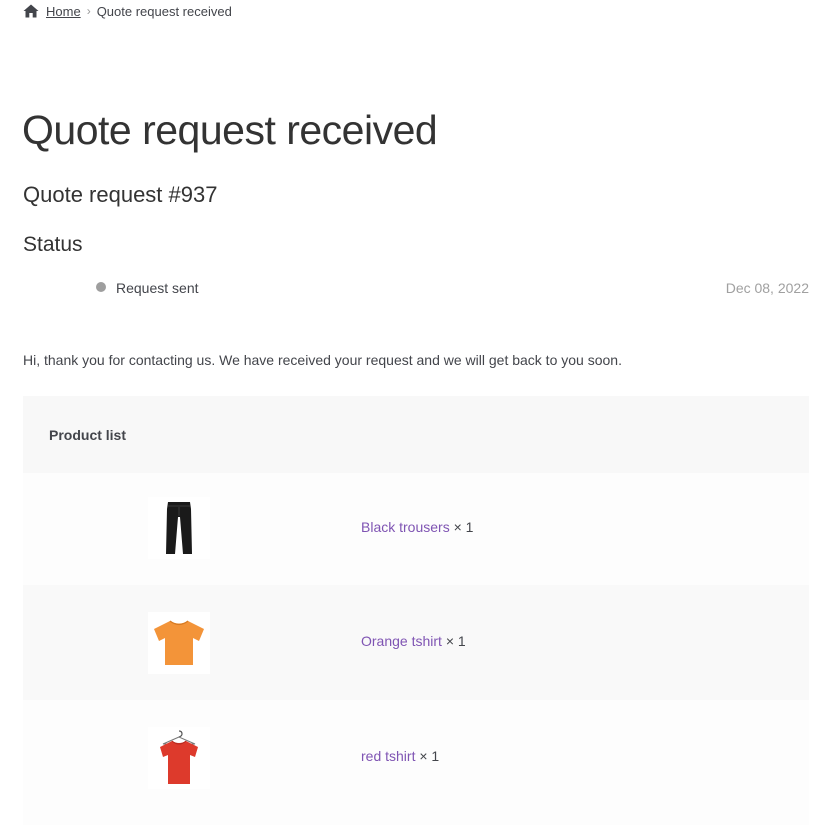 This screenshot has height=825, width=836. I want to click on quote-number: Quote request #937, so click(120, 194).